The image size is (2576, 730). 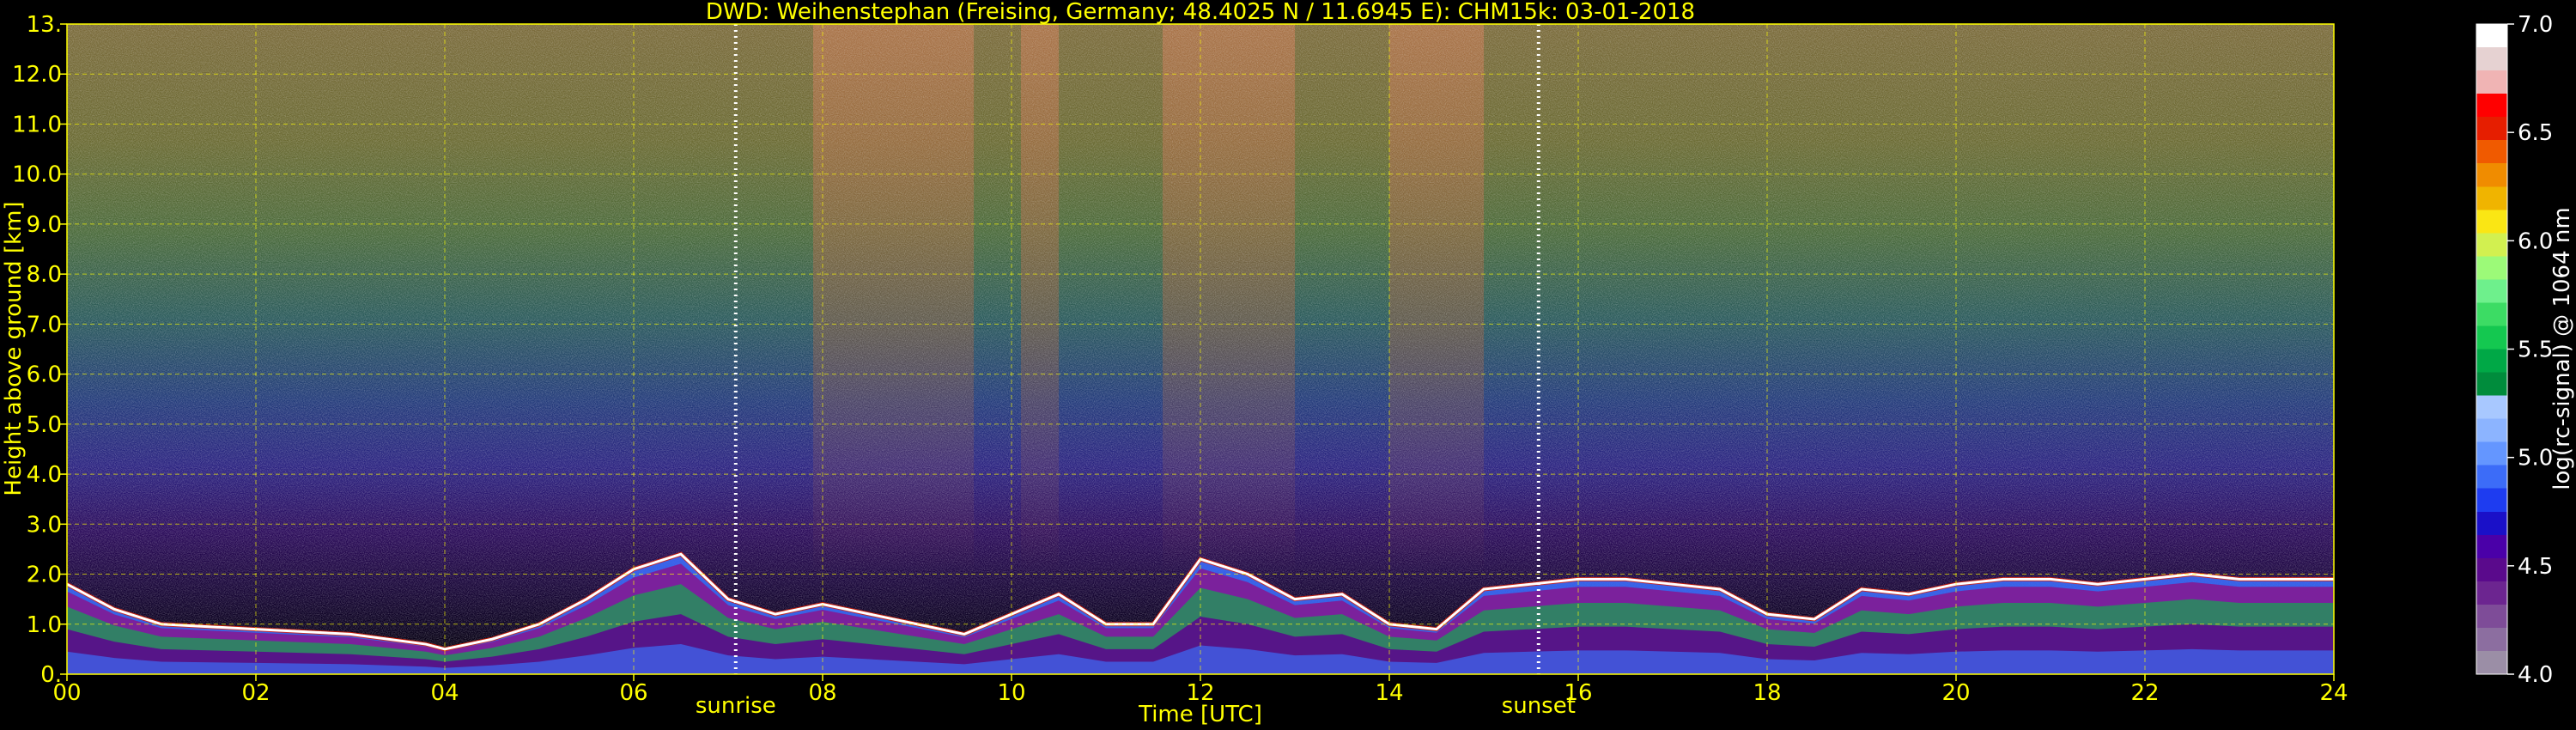 I want to click on y-tick-label: 0., so click(x=51, y=675).